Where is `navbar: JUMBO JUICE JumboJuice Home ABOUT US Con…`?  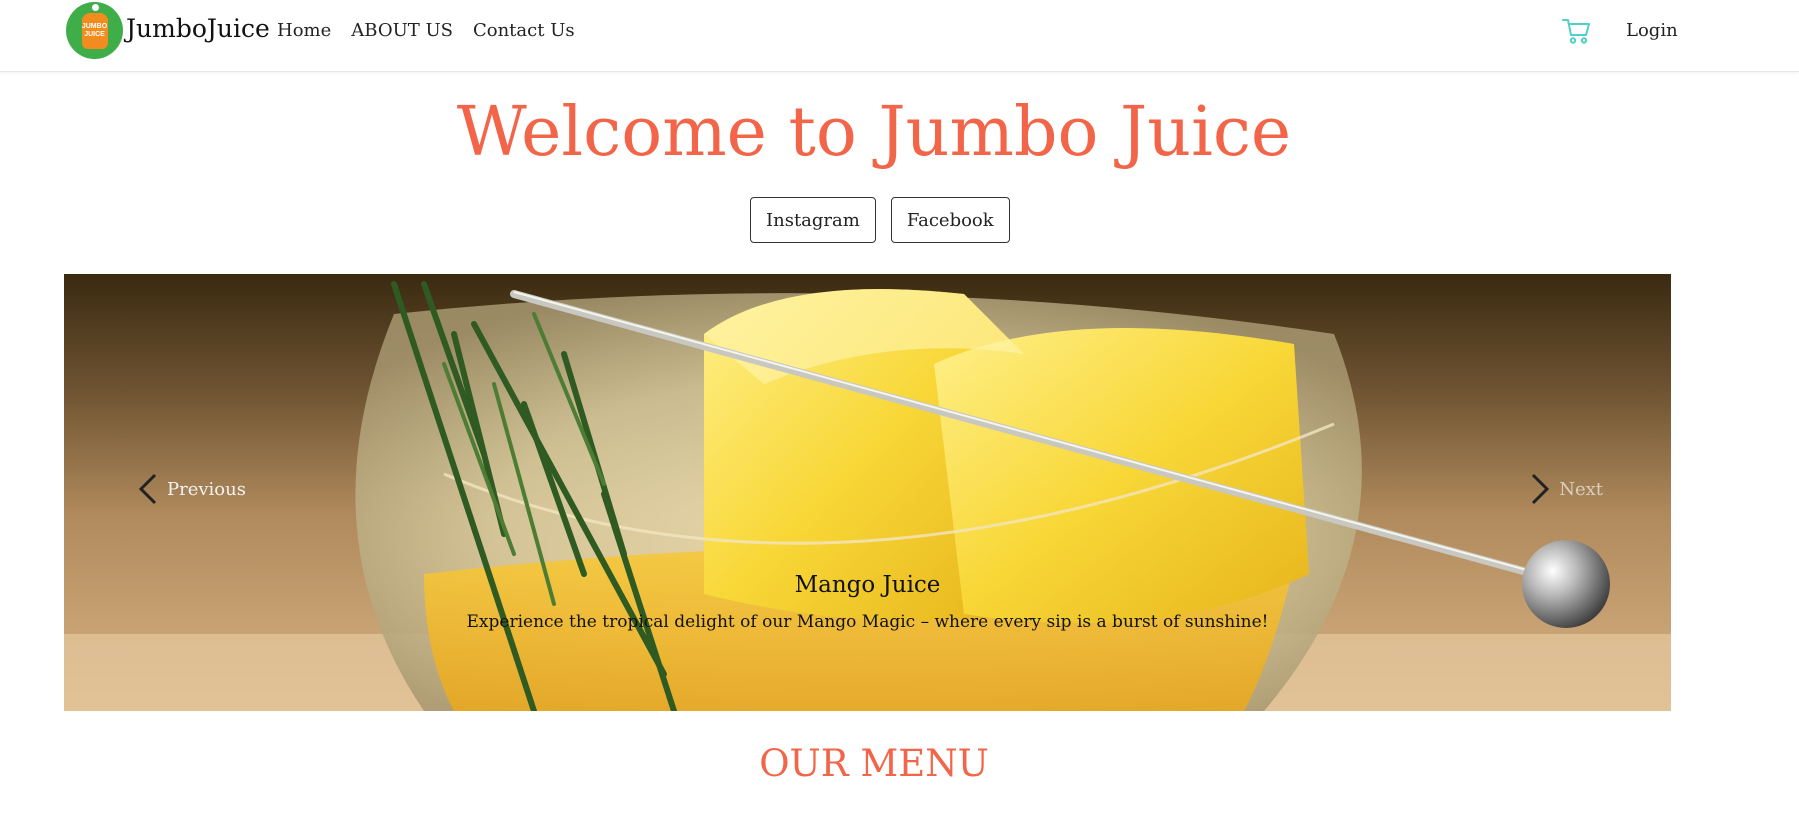 navbar: JUMBO JUICE JumboJuice Home ABOUT US Con… is located at coordinates (899, 36).